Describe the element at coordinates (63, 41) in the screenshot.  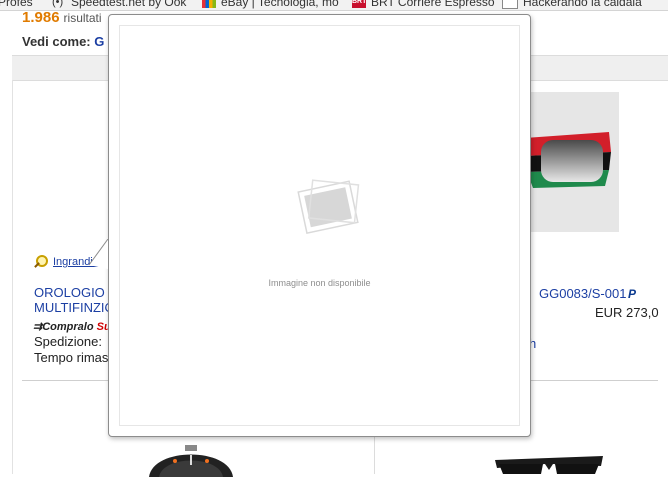
I see `view-as: Vedi come: G` at that location.